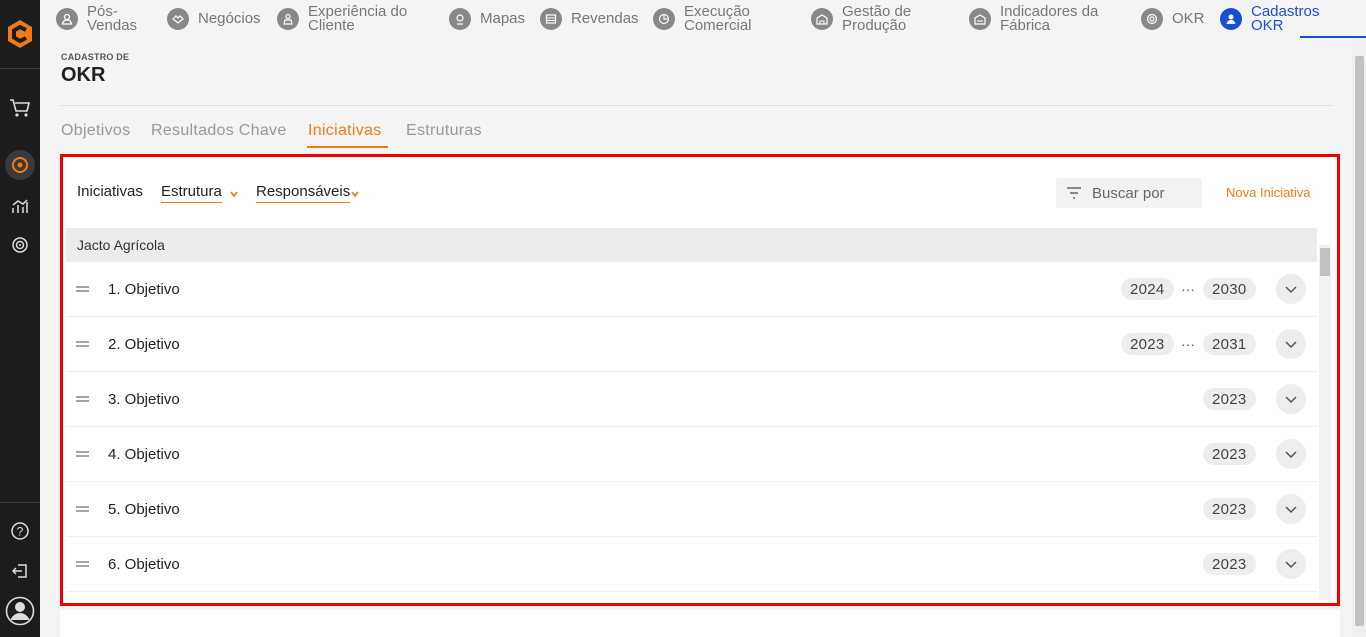  I want to click on tab-objetivos: Objetivos, so click(95, 131).